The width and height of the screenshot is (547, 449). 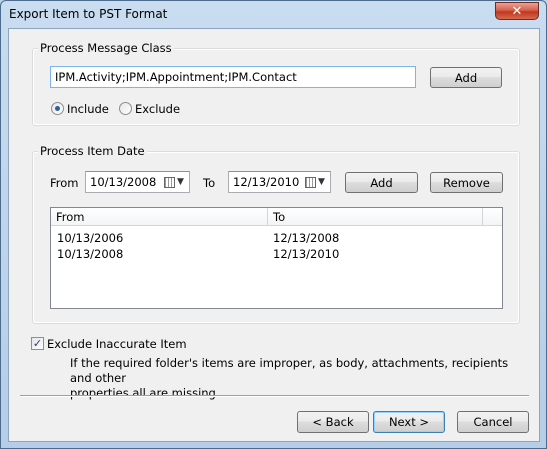 I want to click on title-bar: Export Item to PST Format ✕, so click(x=273, y=14).